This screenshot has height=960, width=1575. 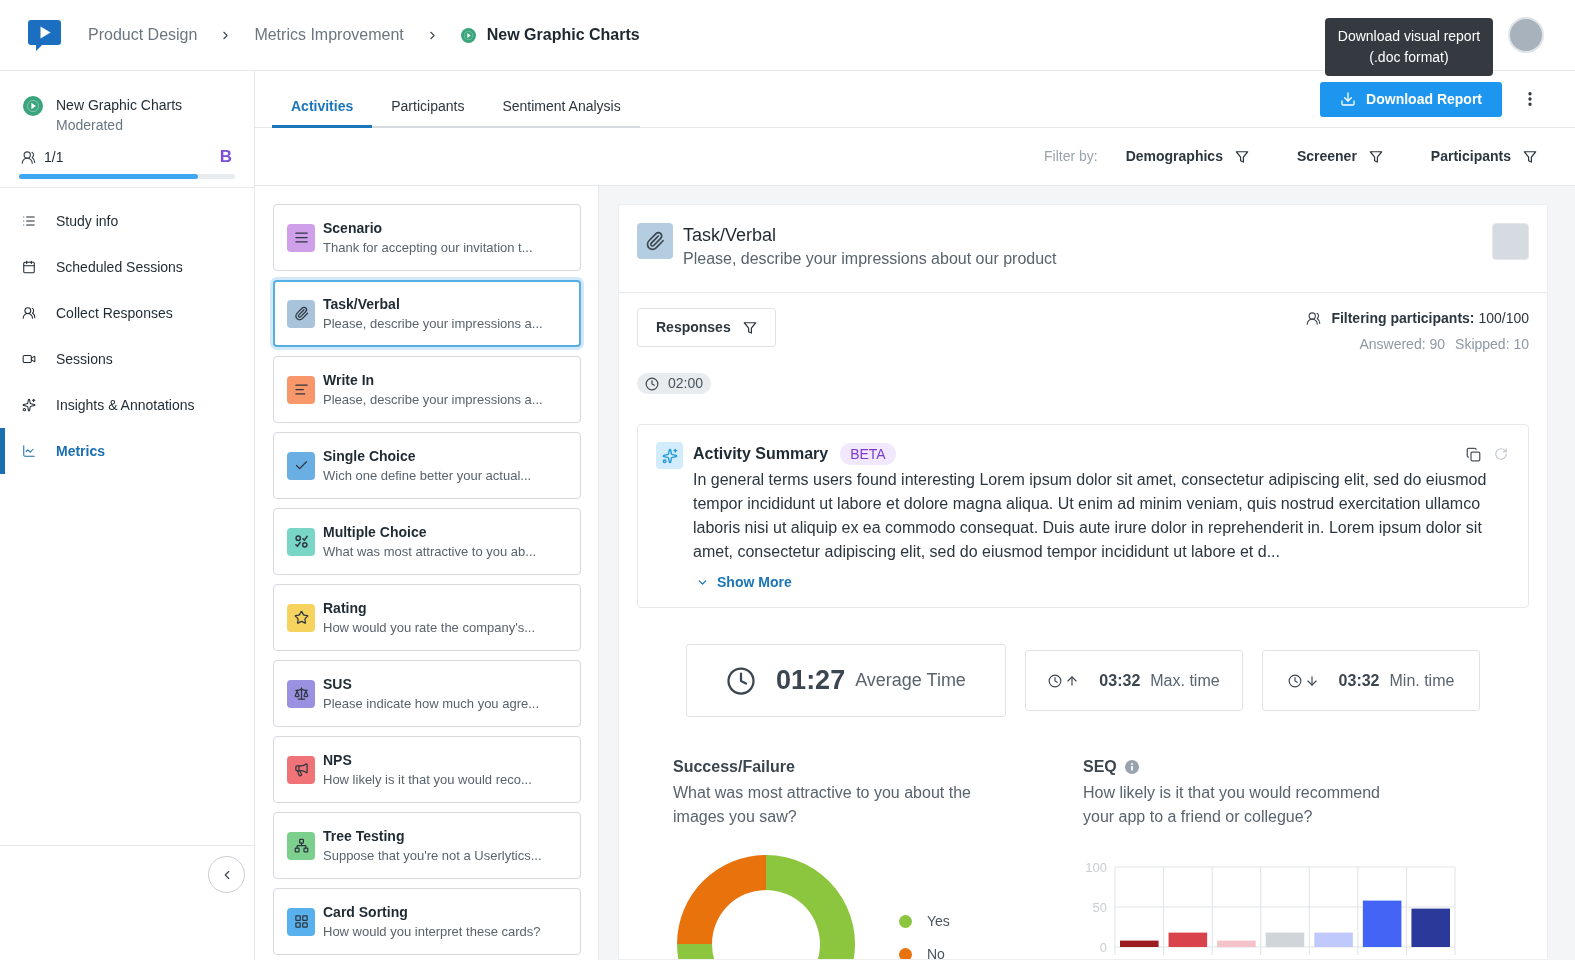 I want to click on nav-item: Collect Responses, so click(x=127, y=313).